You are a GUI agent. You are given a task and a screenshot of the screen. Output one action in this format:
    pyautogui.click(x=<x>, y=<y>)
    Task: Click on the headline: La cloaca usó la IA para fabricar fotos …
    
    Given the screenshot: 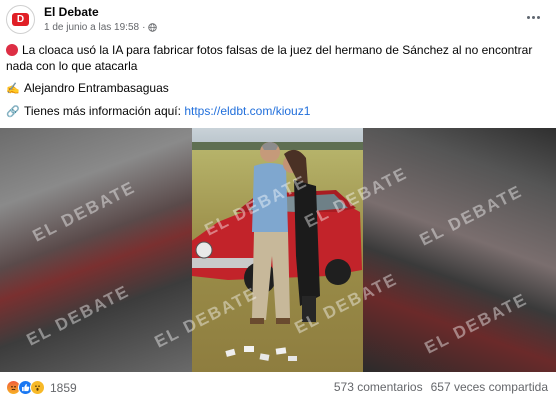 What is the action you would take?
    pyautogui.click(x=269, y=58)
    